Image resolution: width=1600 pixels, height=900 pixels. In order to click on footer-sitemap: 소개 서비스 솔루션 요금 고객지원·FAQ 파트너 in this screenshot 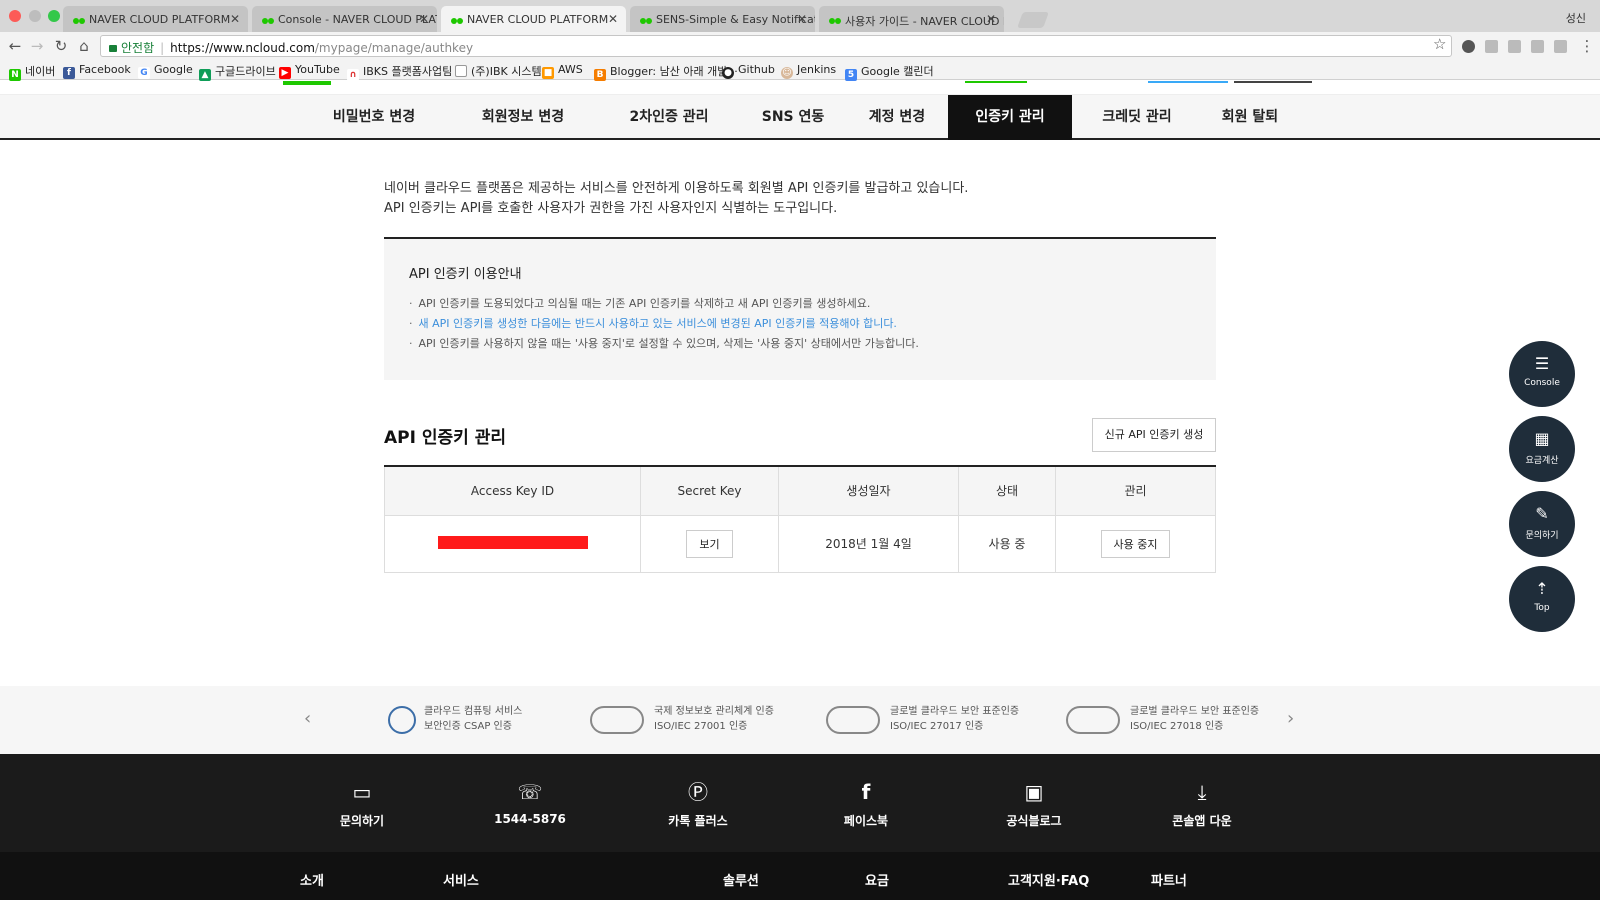, I will do `click(800, 876)`.